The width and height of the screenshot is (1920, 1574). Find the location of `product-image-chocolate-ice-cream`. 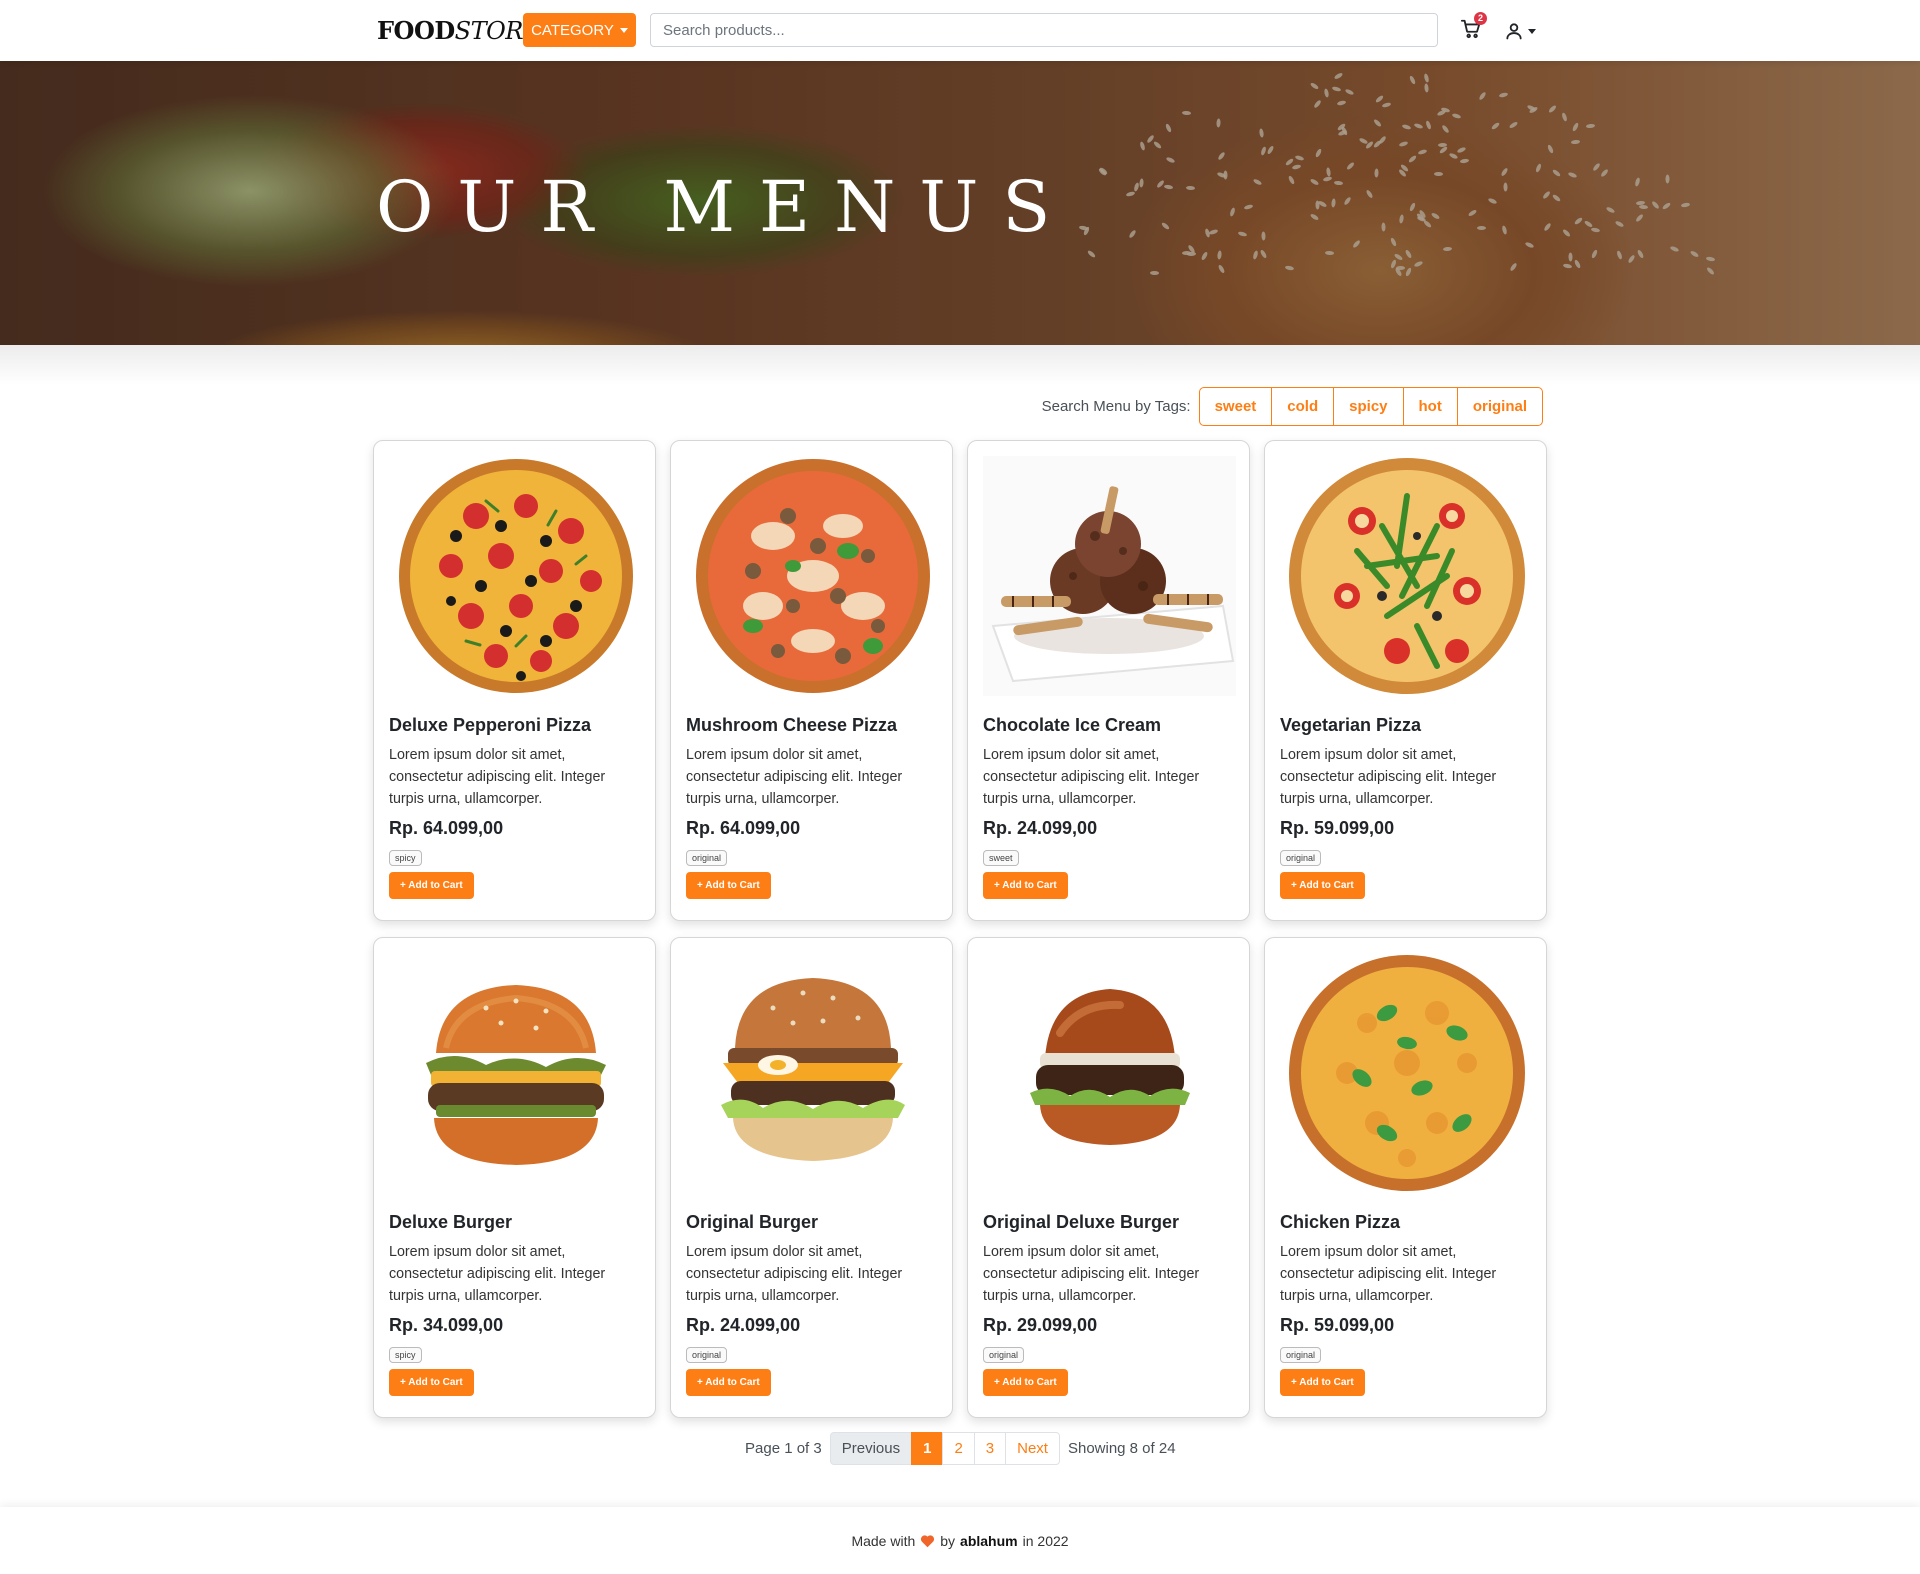

product-image-chocolate-ice-cream is located at coordinates (1109, 576).